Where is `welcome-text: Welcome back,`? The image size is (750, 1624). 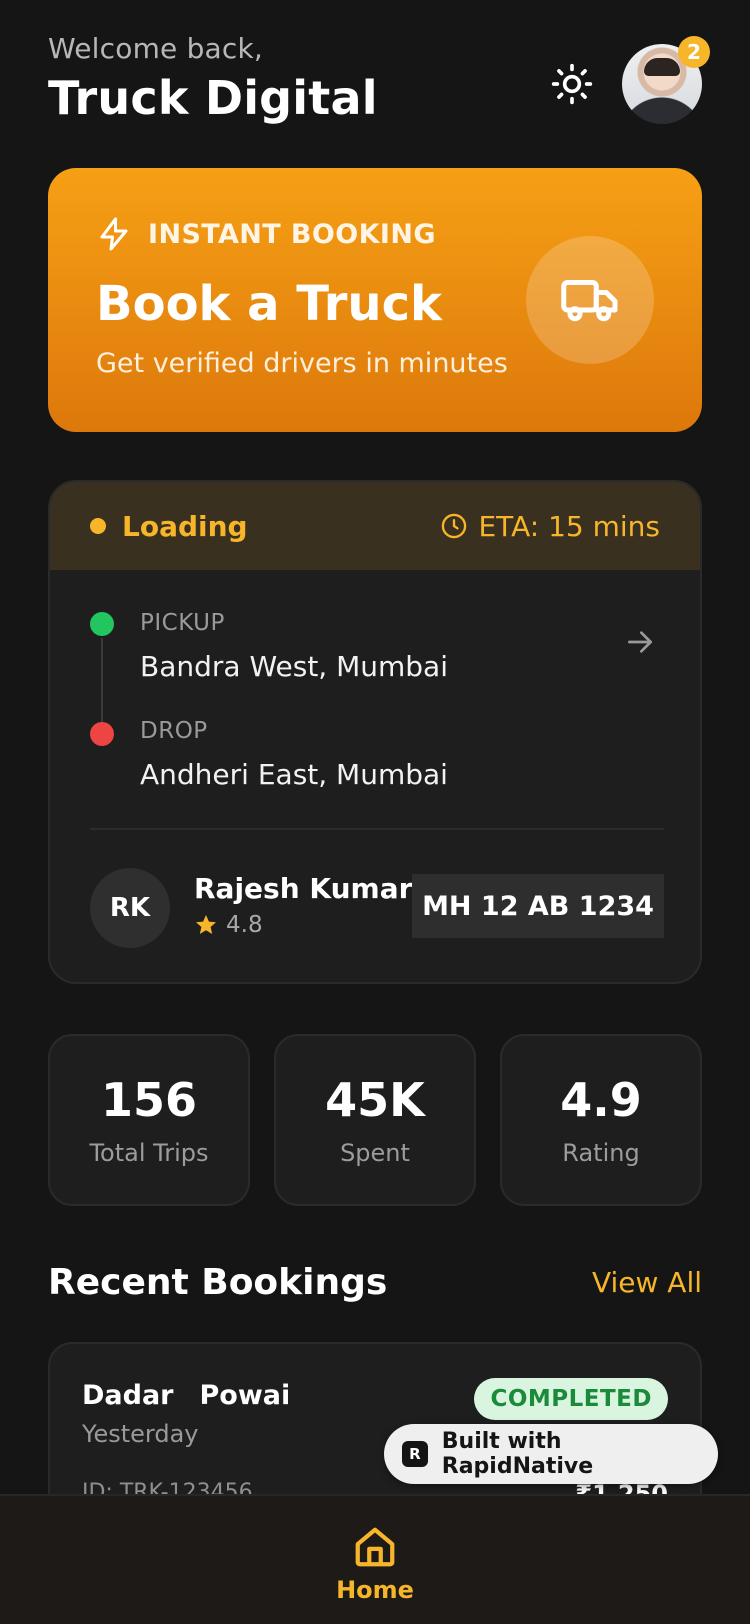
welcome-text: Welcome back, is located at coordinates (156, 48).